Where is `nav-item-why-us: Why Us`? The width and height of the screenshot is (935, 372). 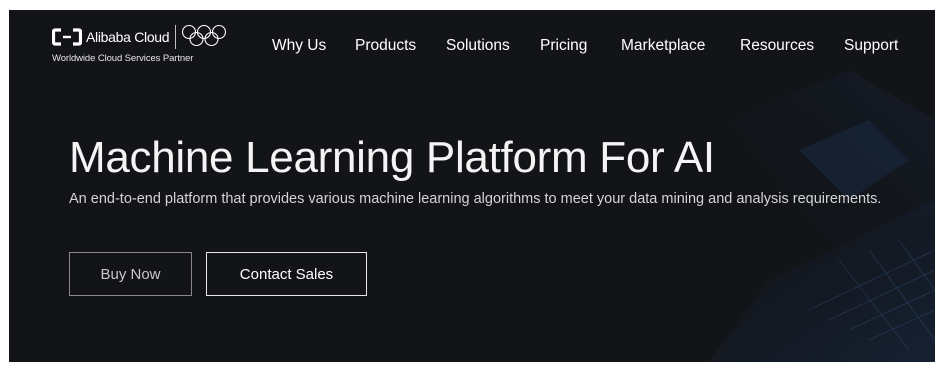 nav-item-why-us: Why Us is located at coordinates (299, 46).